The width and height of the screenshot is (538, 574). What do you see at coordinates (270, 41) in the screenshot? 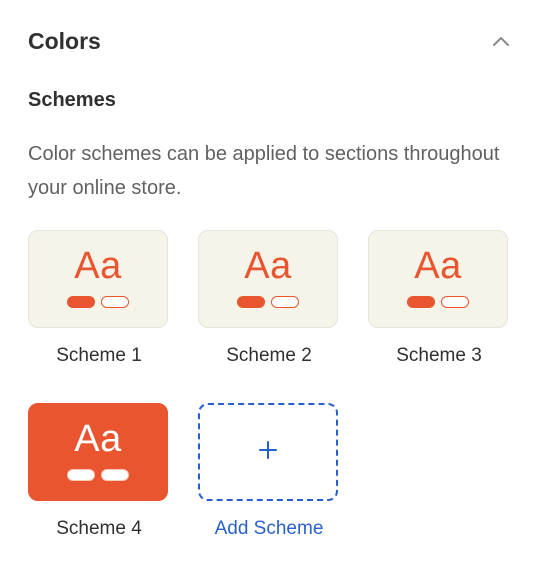
I see `colors-section-header: Colors` at bounding box center [270, 41].